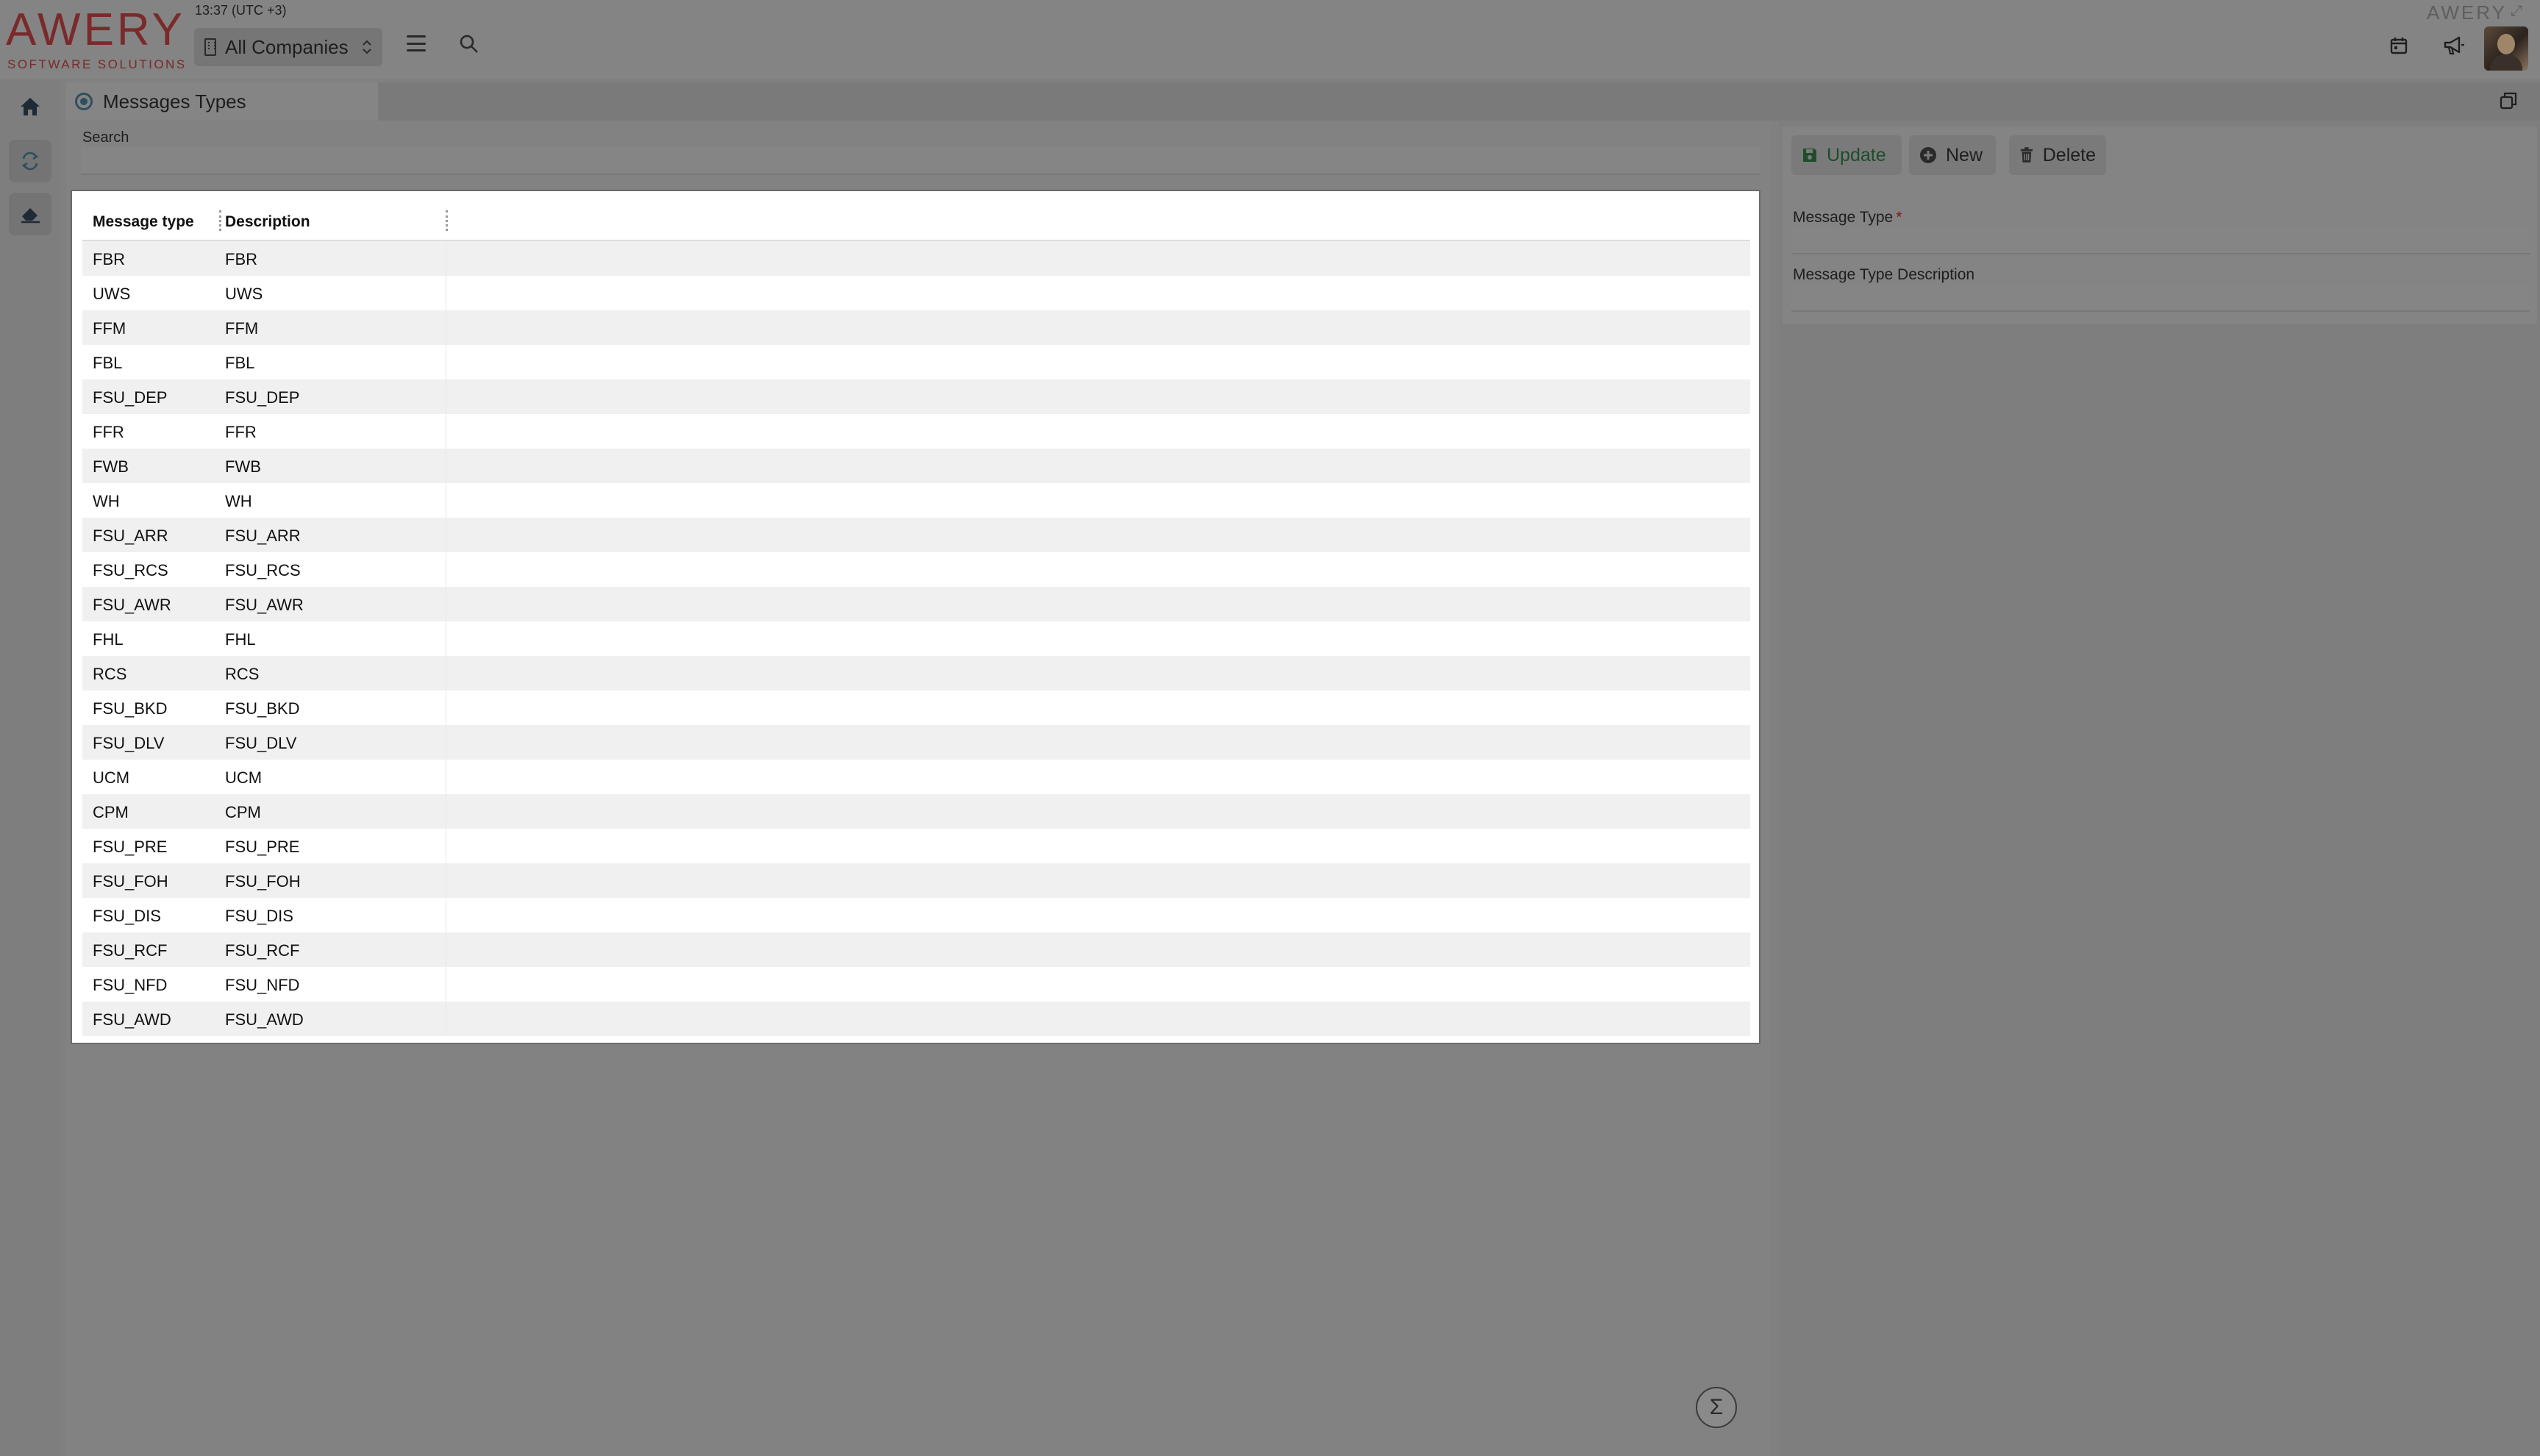 The image size is (2540, 1456). I want to click on cell-message-type: FFR, so click(108, 432).